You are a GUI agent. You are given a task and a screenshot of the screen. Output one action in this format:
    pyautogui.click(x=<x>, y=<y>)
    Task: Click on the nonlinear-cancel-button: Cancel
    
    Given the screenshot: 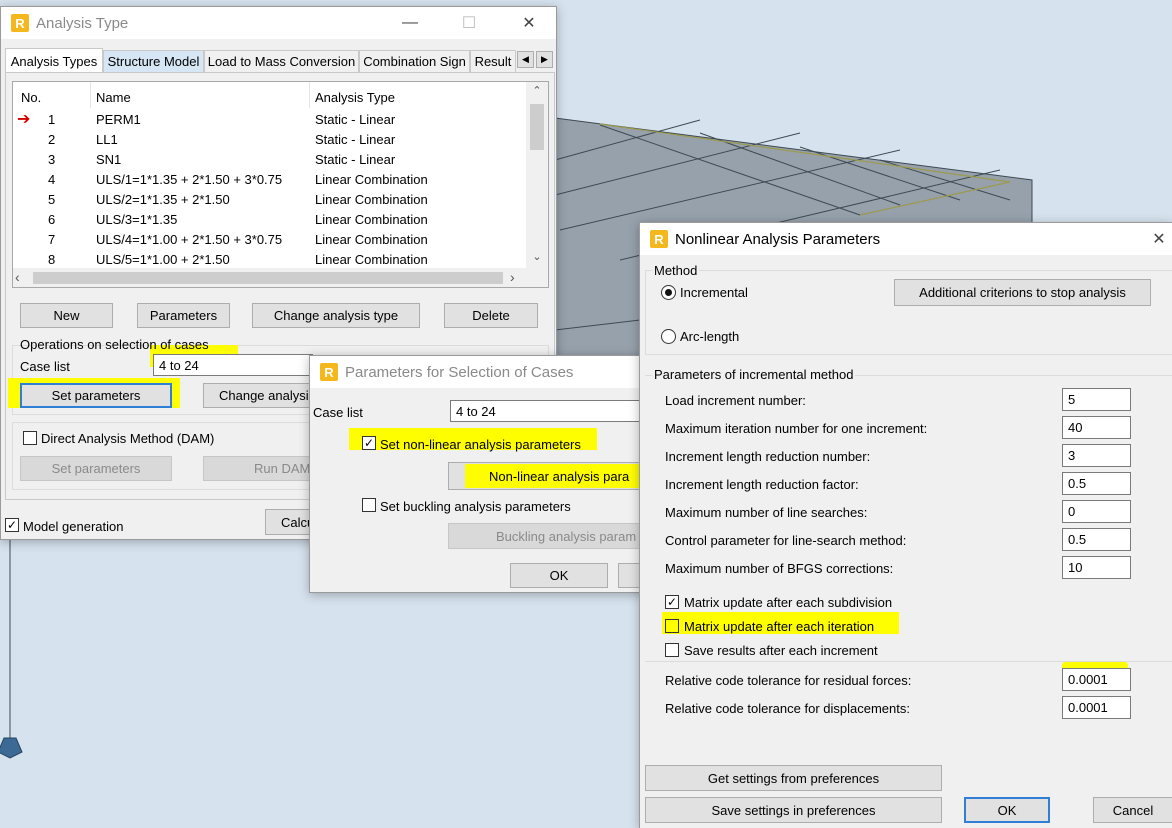 What is the action you would take?
    pyautogui.click(x=1132, y=810)
    